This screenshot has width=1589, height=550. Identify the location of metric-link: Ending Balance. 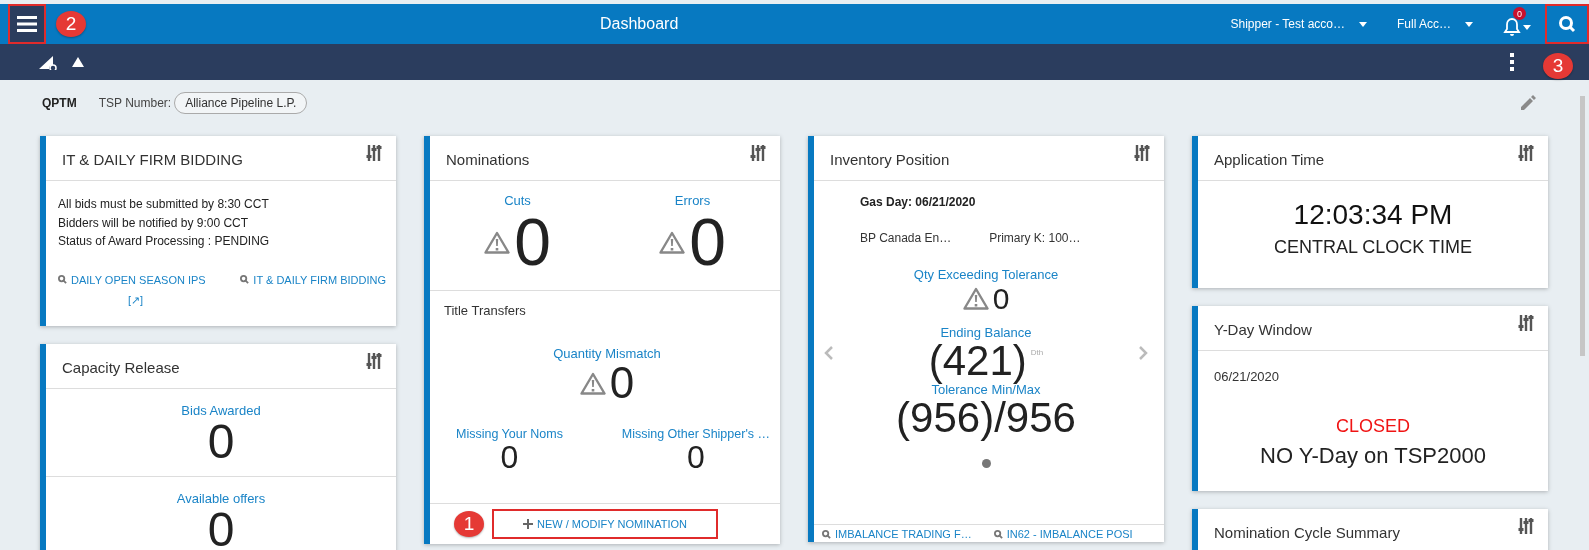
(986, 332).